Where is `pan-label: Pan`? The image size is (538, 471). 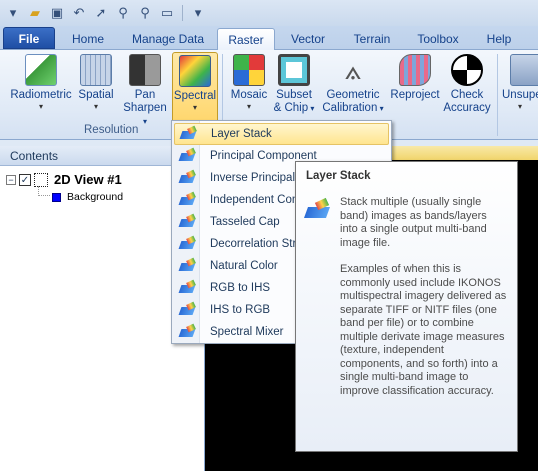 pan-label: Pan is located at coordinates (145, 95).